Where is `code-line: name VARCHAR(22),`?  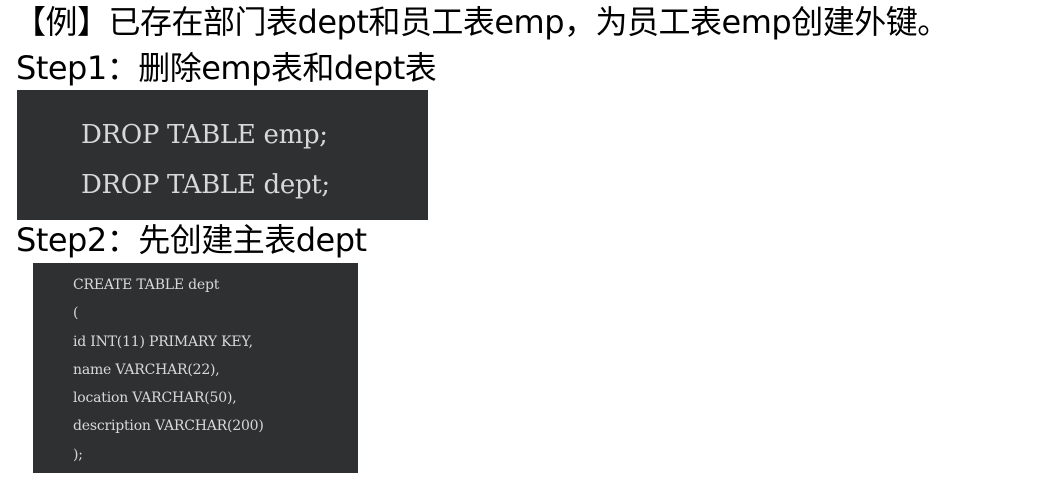 code-line: name VARCHAR(22), is located at coordinates (146, 369).